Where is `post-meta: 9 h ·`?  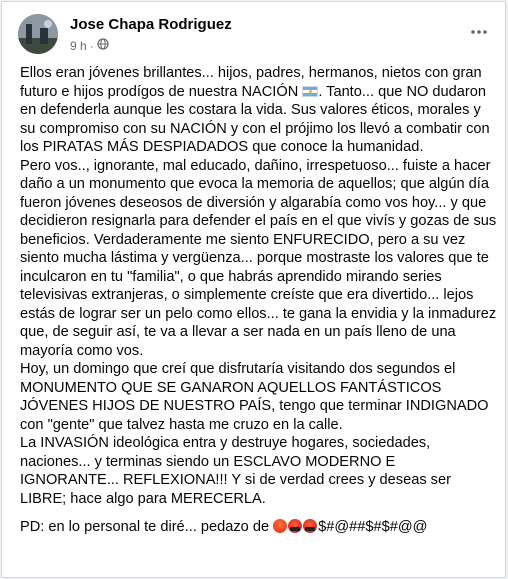
post-meta: 9 h · is located at coordinates (89, 45).